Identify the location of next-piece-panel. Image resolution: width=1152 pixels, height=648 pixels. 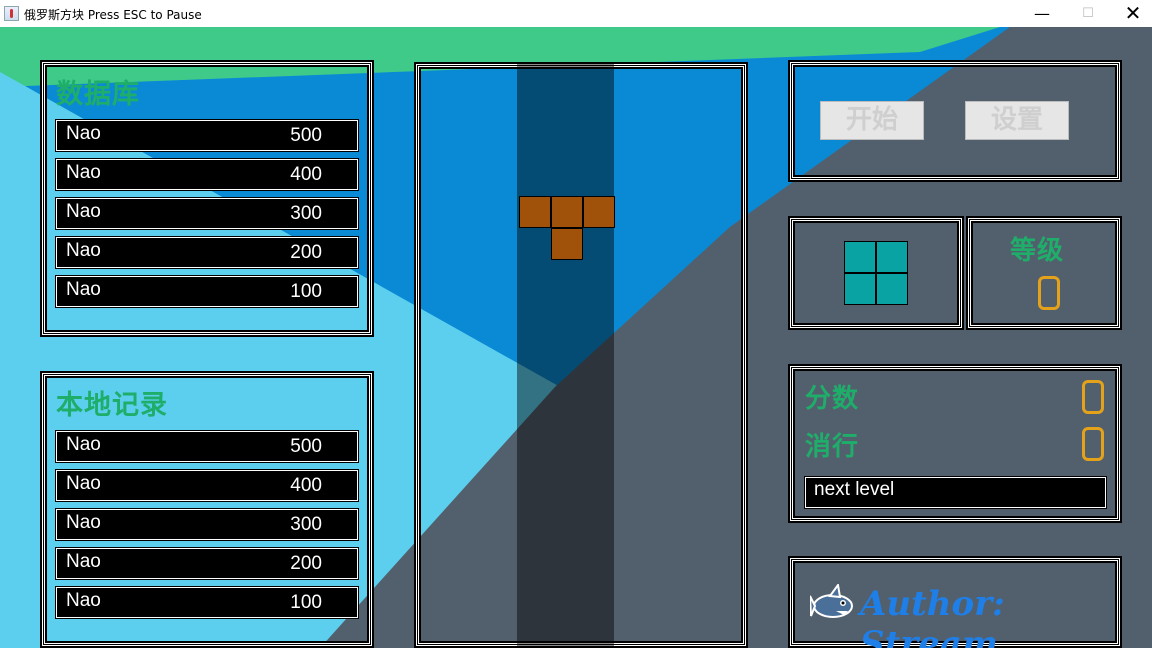
(876, 273).